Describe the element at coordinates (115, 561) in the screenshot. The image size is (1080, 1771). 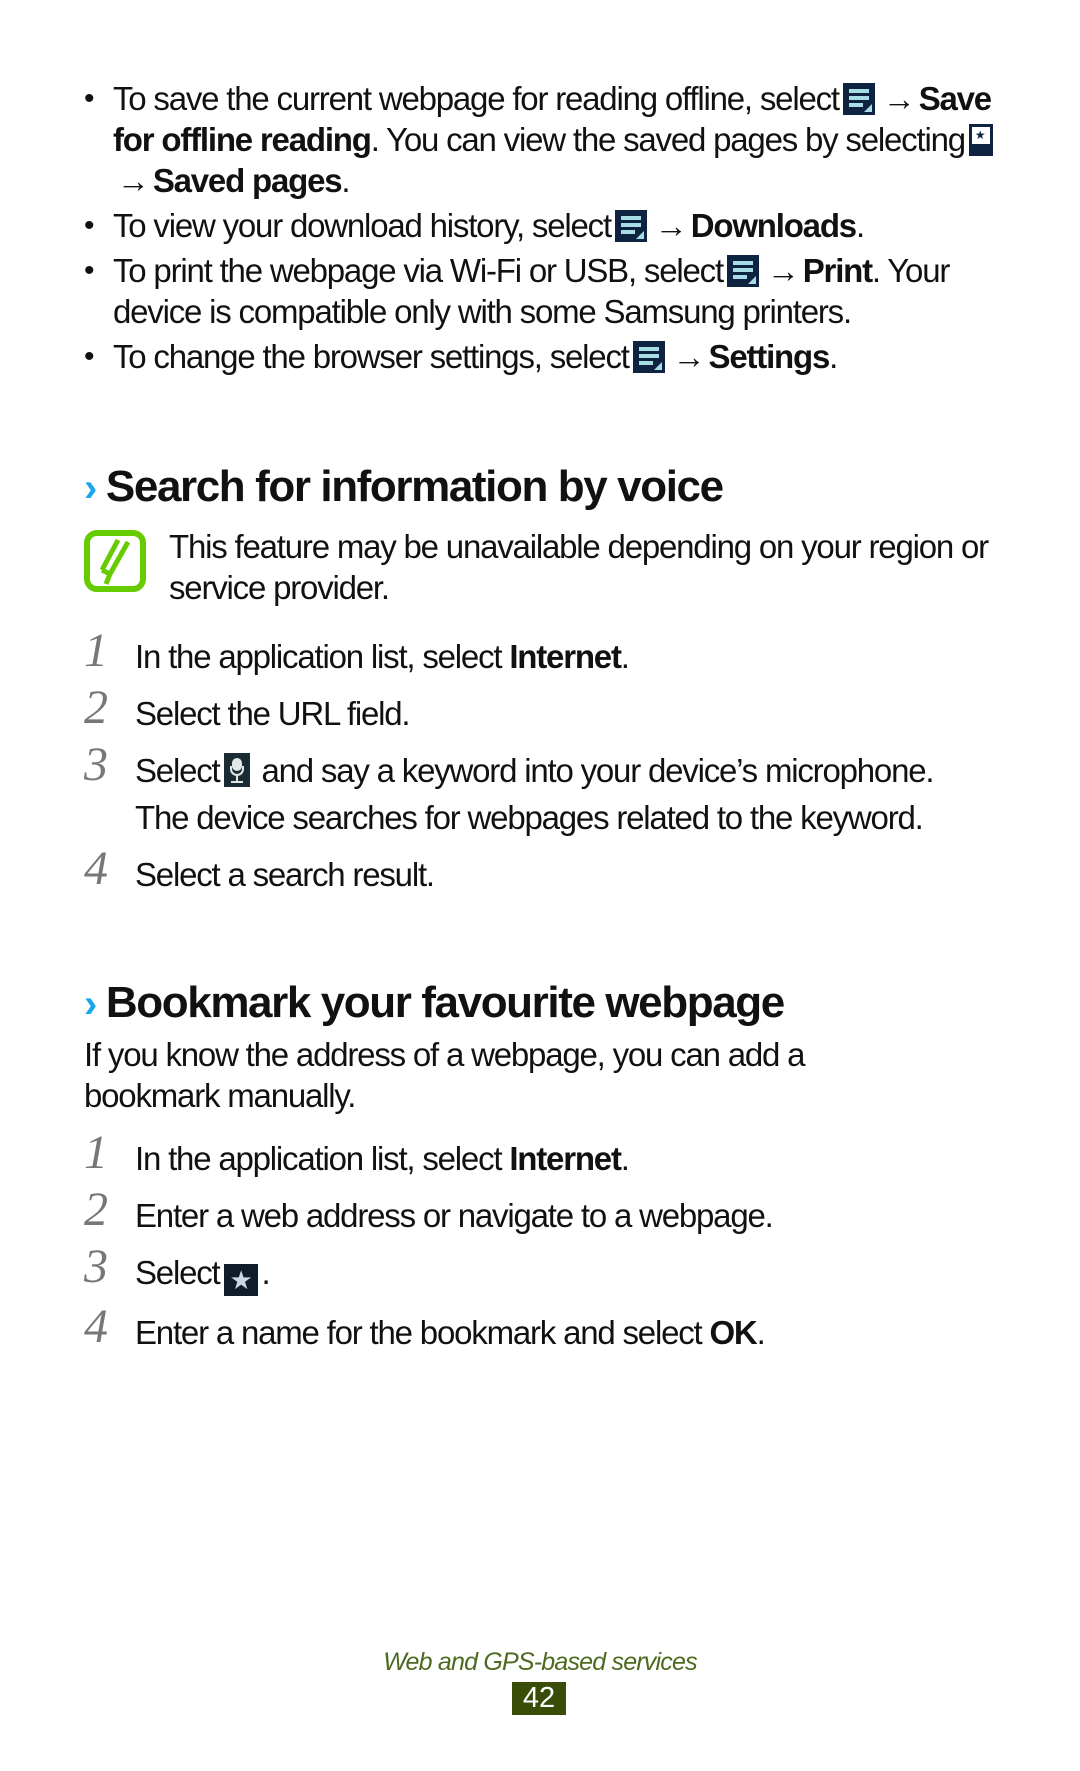
I see `note-pencil-icon` at that location.